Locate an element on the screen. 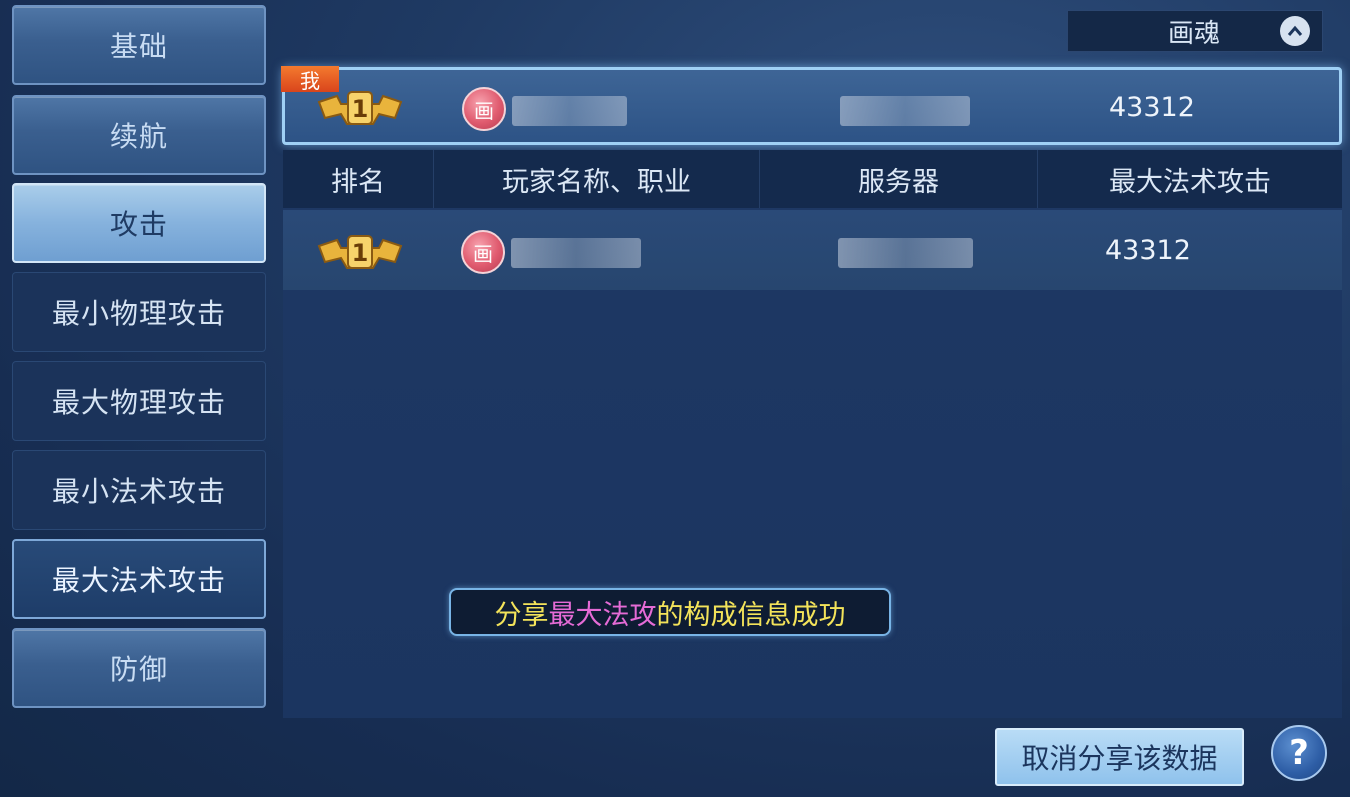 This screenshot has width=1350, height=797. share-success-toast: 分享 最大法攻 的构成信息成功 is located at coordinates (670, 612).